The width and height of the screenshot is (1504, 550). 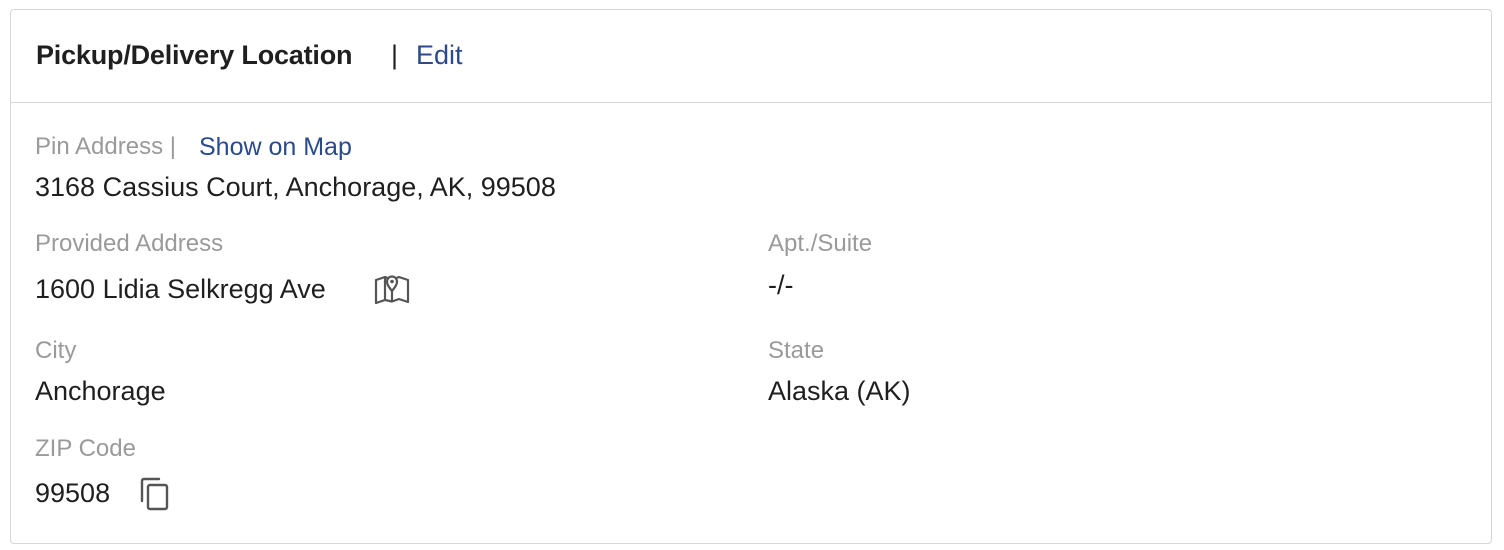 I want to click on zip-code-value: 99508, so click(x=73, y=493).